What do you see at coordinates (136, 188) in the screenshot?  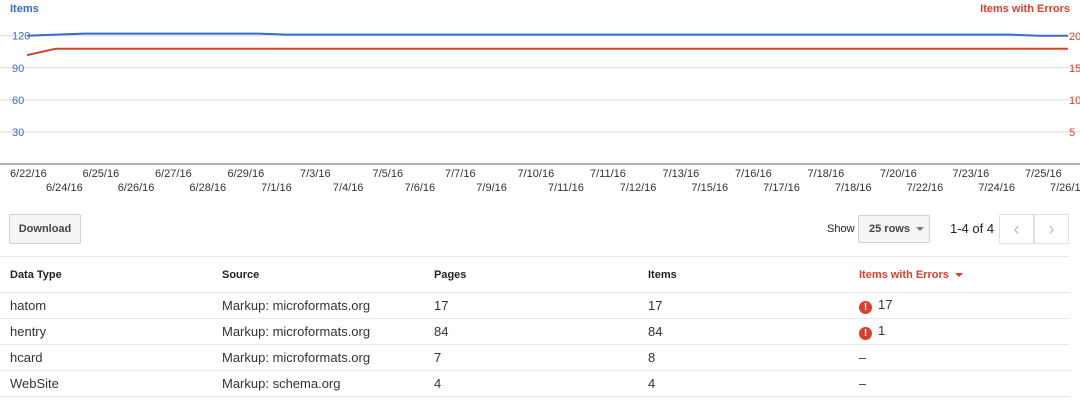 I see `x-tick-label: 6/26/16` at bounding box center [136, 188].